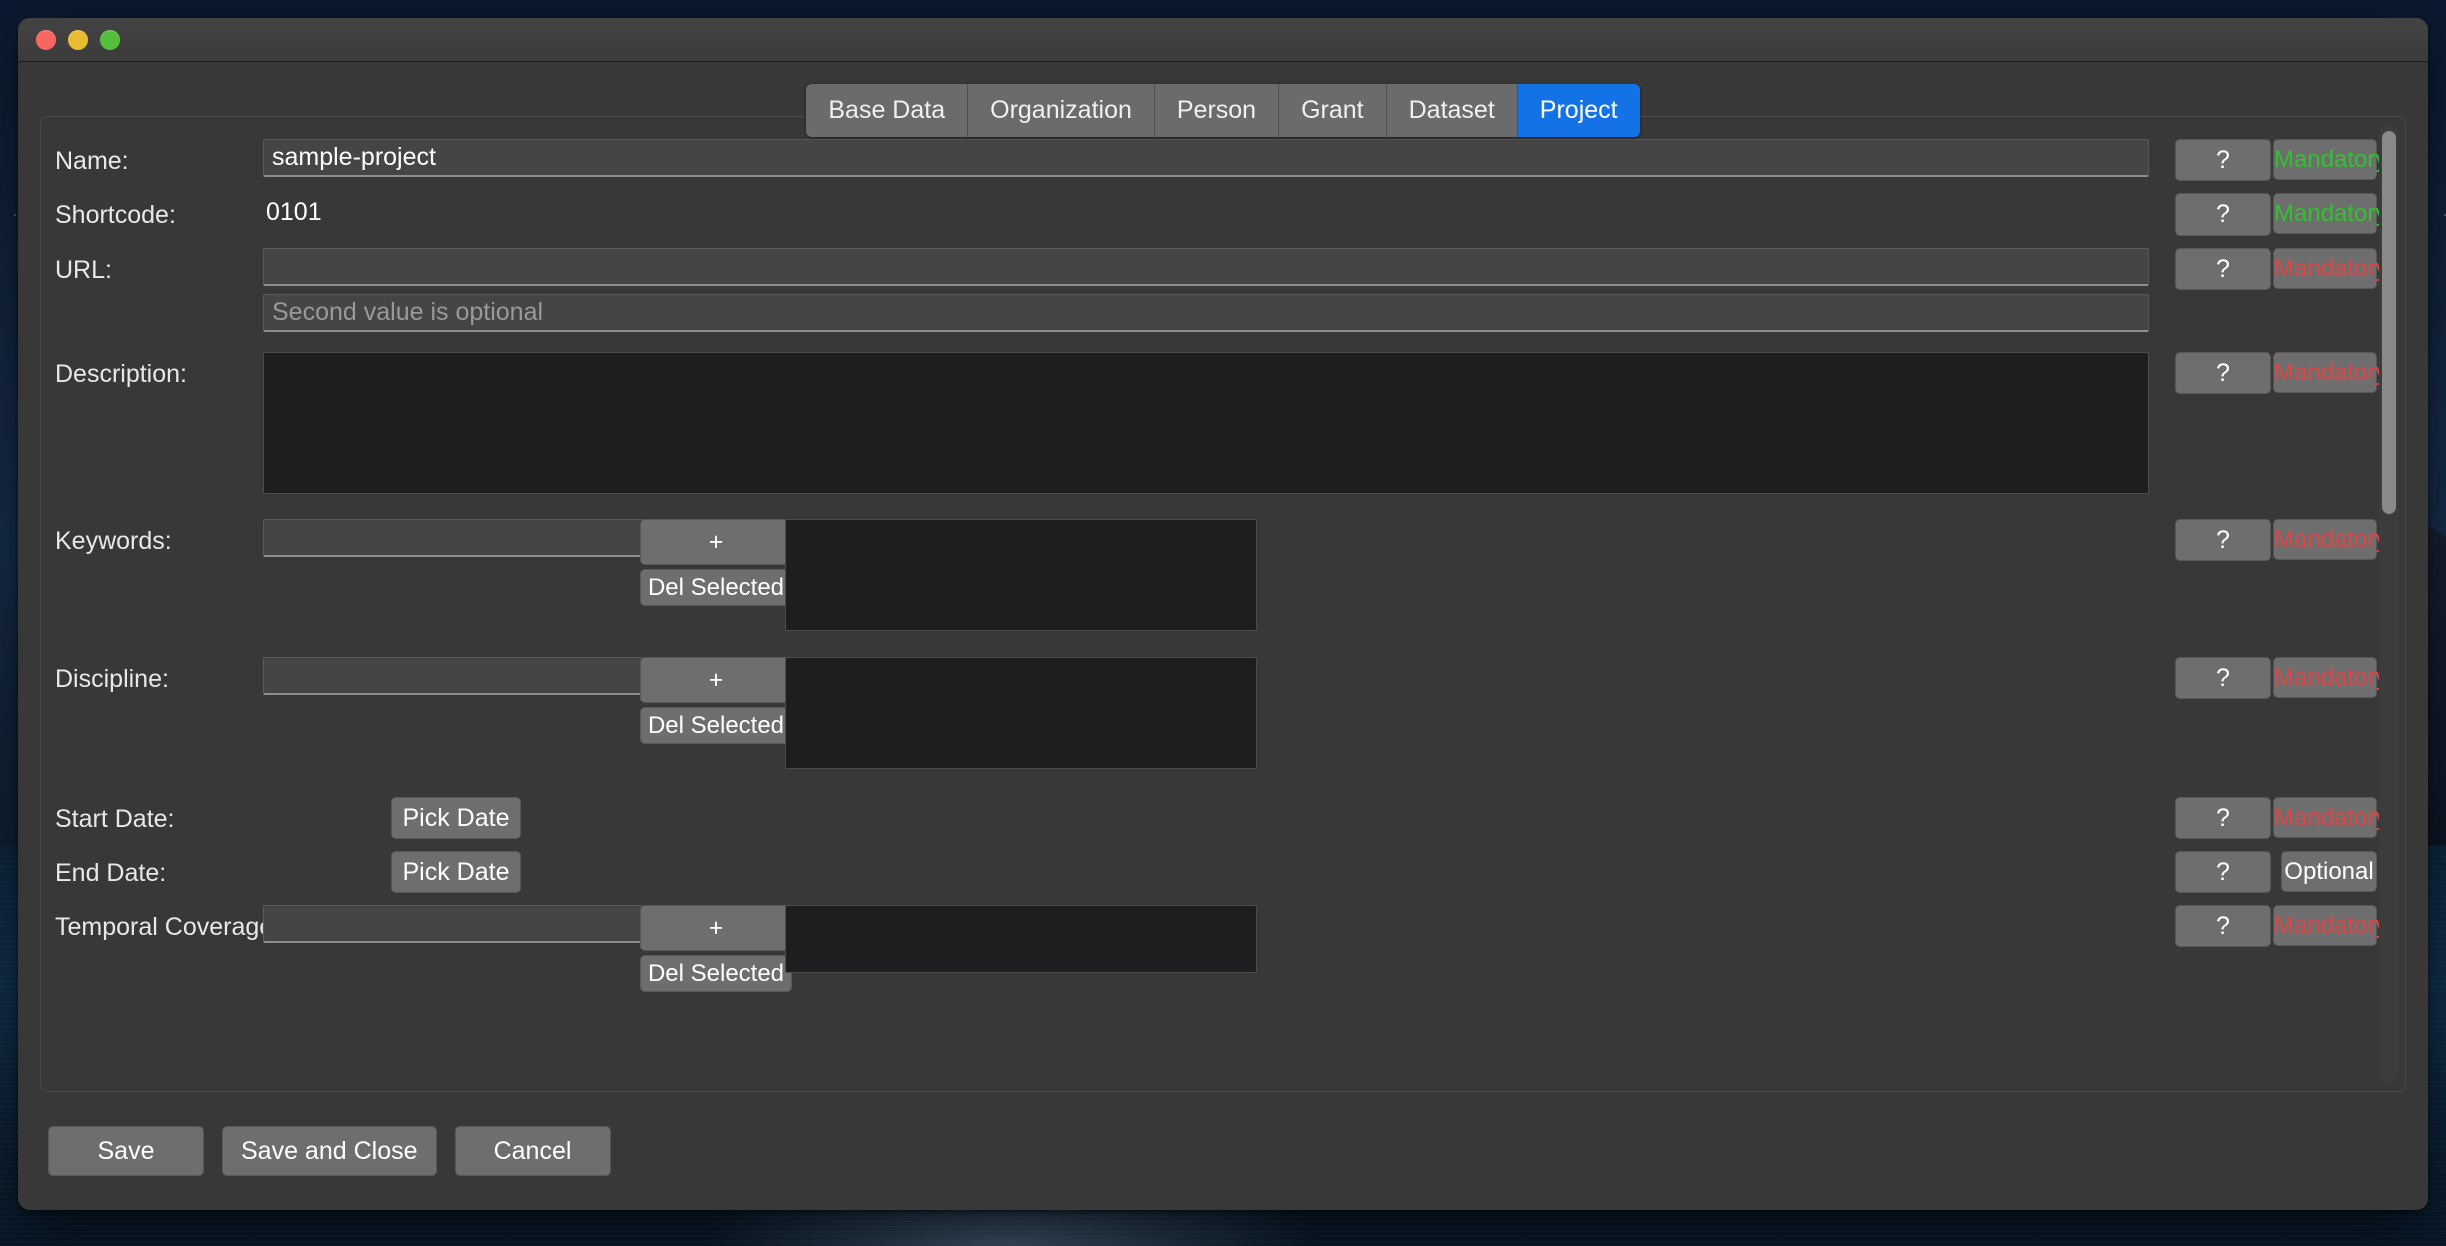 This screenshot has width=2446, height=1246. What do you see at coordinates (456, 871) in the screenshot?
I see `end-date-pick-button: Pick Date` at bounding box center [456, 871].